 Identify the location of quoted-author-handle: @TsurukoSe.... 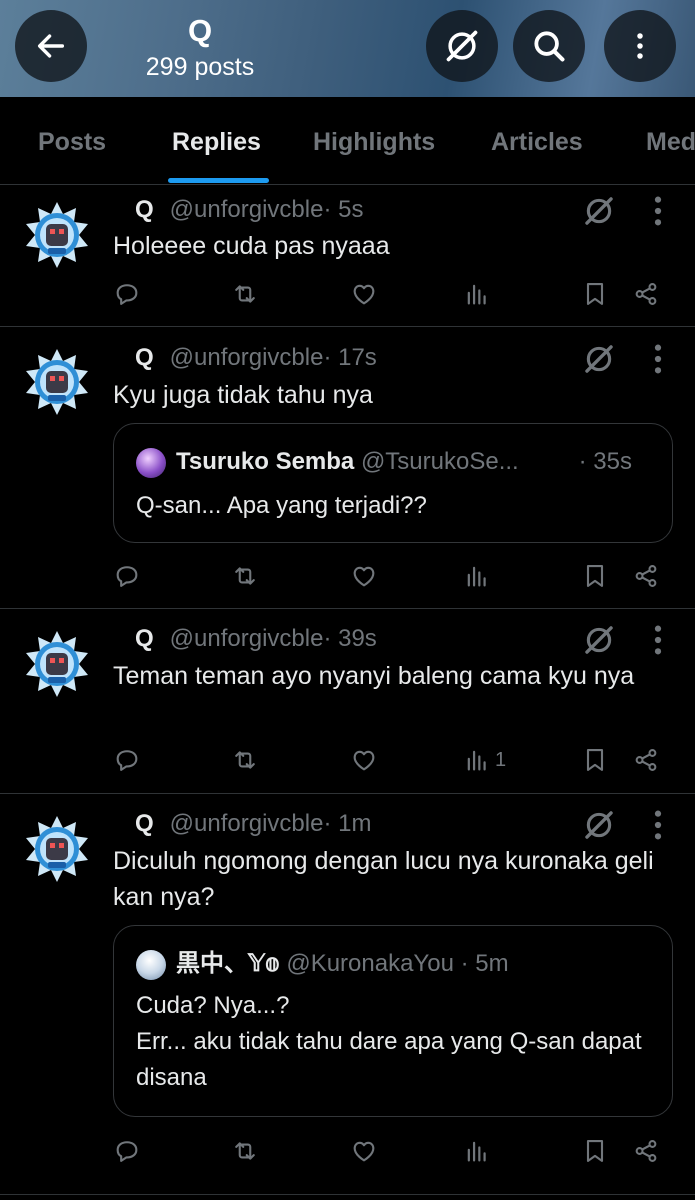
(439, 461).